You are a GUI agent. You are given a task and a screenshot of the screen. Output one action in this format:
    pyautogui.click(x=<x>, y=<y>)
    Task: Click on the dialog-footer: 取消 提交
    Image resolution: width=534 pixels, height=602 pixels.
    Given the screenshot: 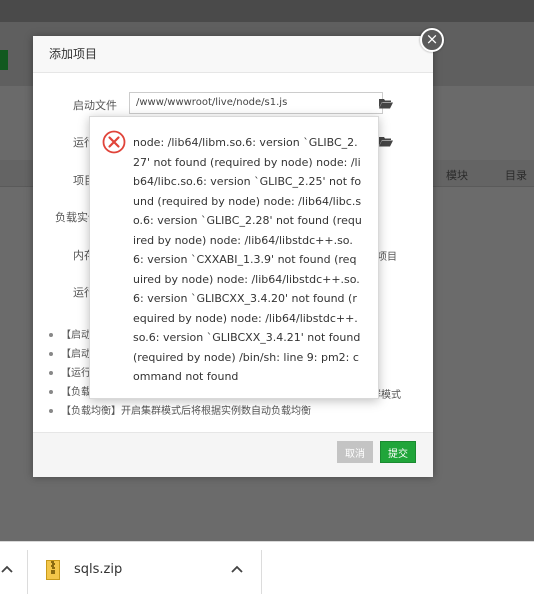 What is the action you would take?
    pyautogui.click(x=233, y=454)
    